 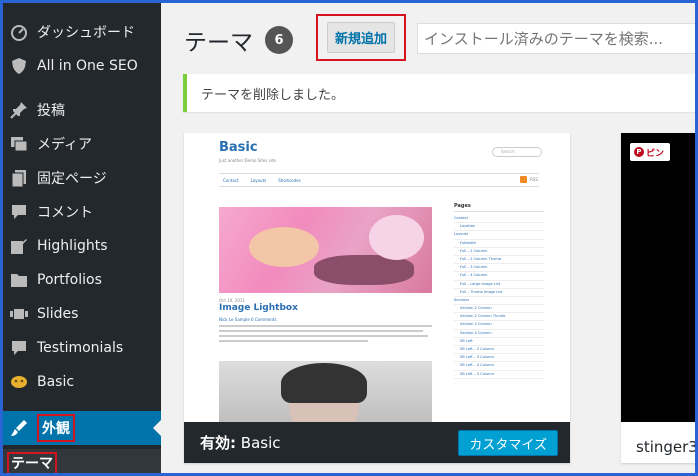 What do you see at coordinates (72, 179) in the screenshot?
I see `sidebar-item-label: 固定ページ` at bounding box center [72, 179].